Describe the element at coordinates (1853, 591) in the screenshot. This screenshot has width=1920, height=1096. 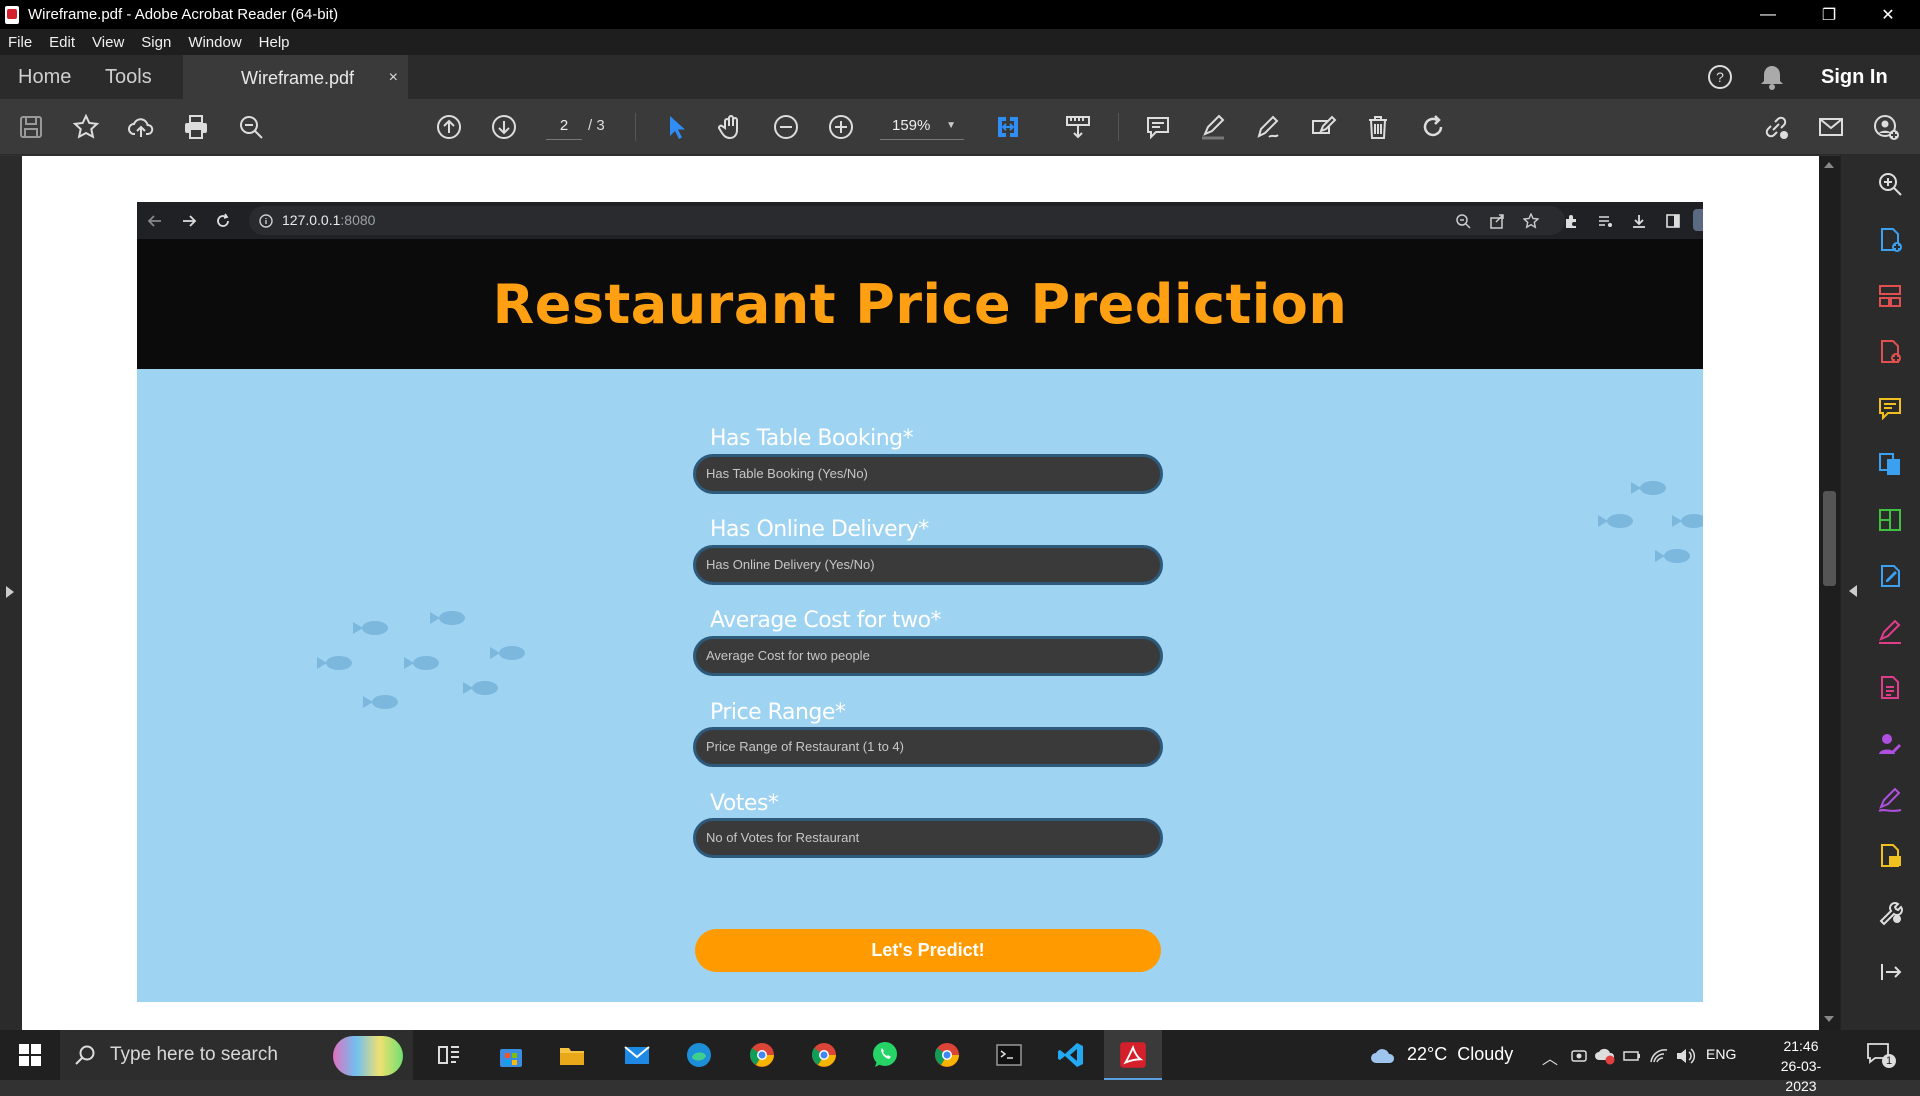
I see `collapse-rail-icon` at that location.